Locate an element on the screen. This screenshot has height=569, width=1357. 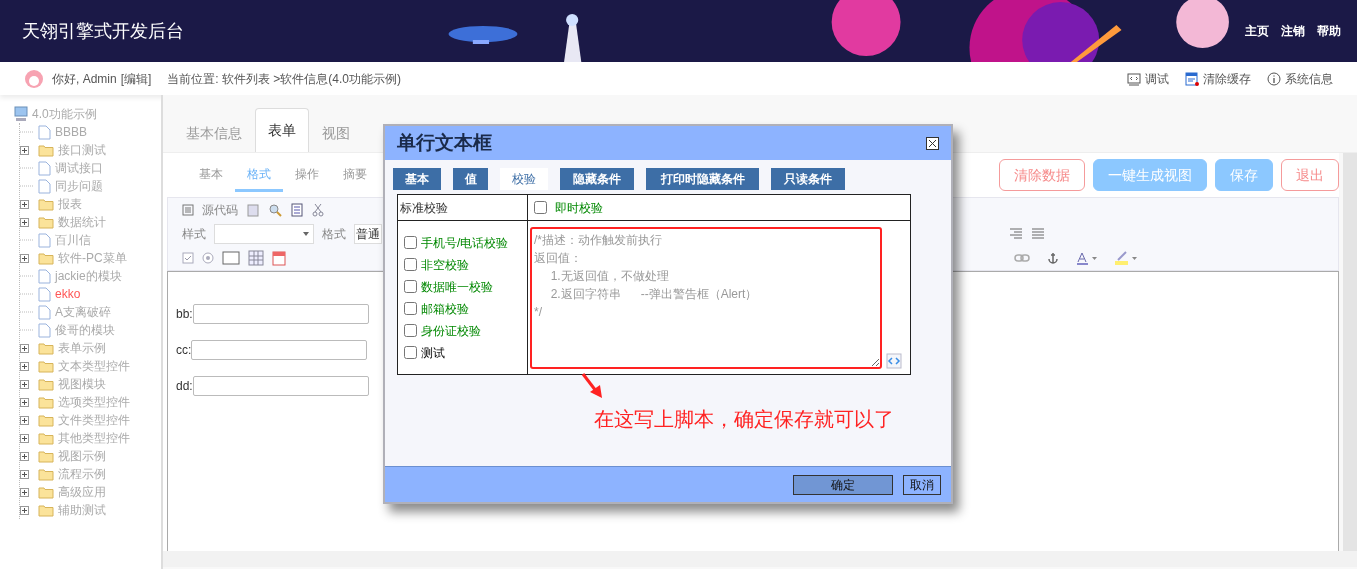
tree-item: 视图模块 is located at coordinates (82, 384).